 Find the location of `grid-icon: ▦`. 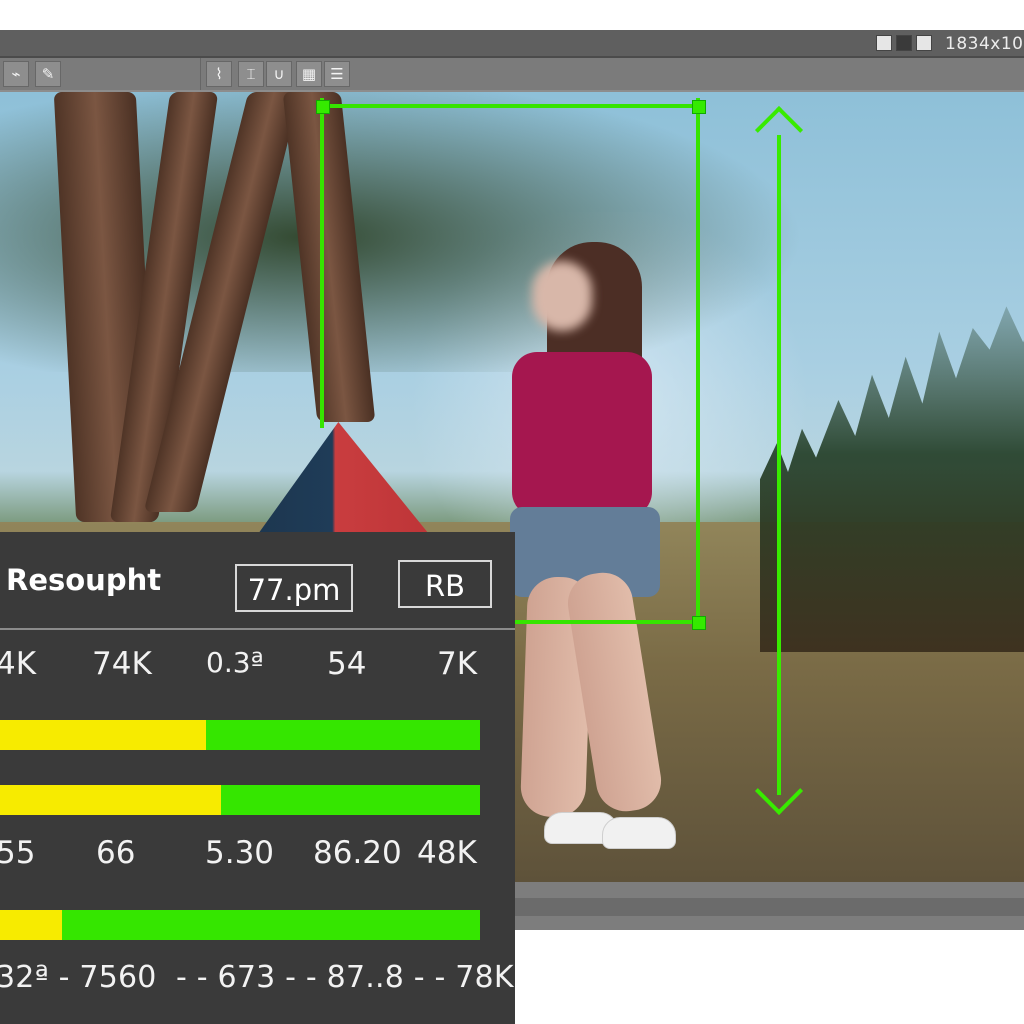

grid-icon: ▦ is located at coordinates (309, 74).